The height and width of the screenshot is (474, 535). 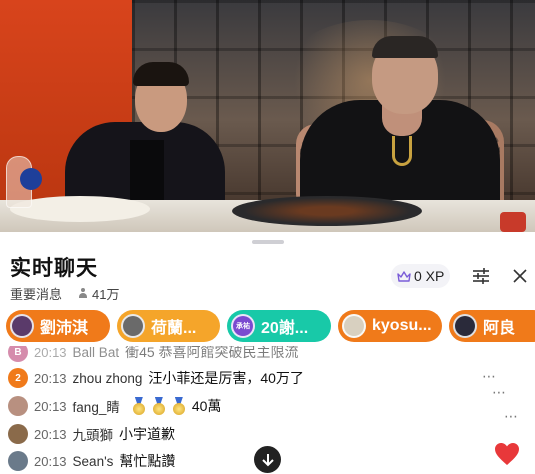 I want to click on hotpot, so click(x=327, y=211).